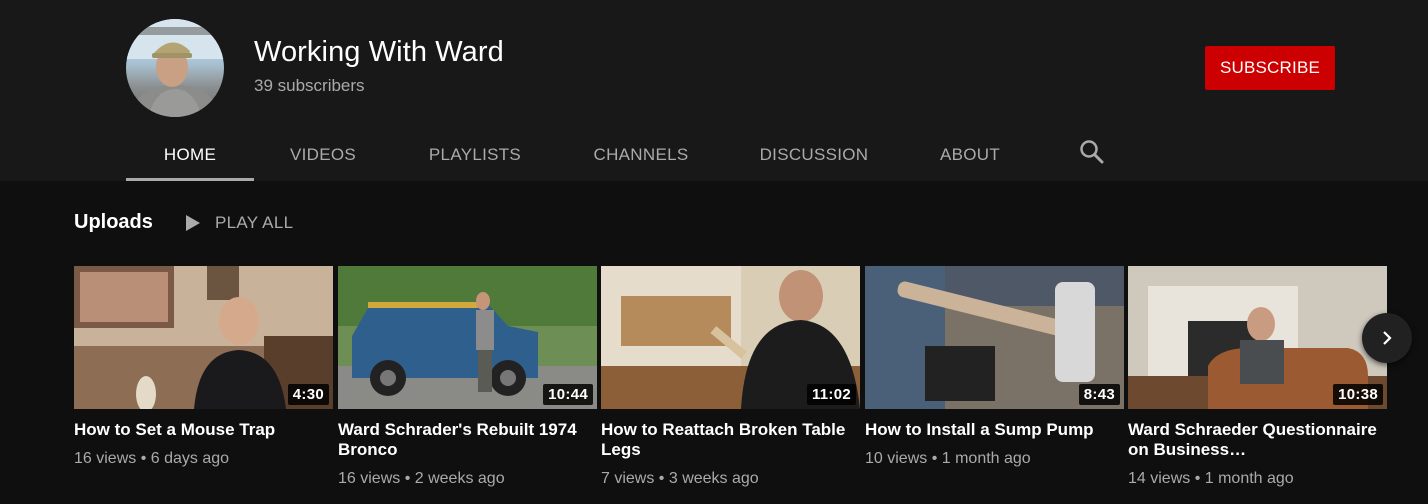  I want to click on video-age: 6 days ago, so click(190, 458).